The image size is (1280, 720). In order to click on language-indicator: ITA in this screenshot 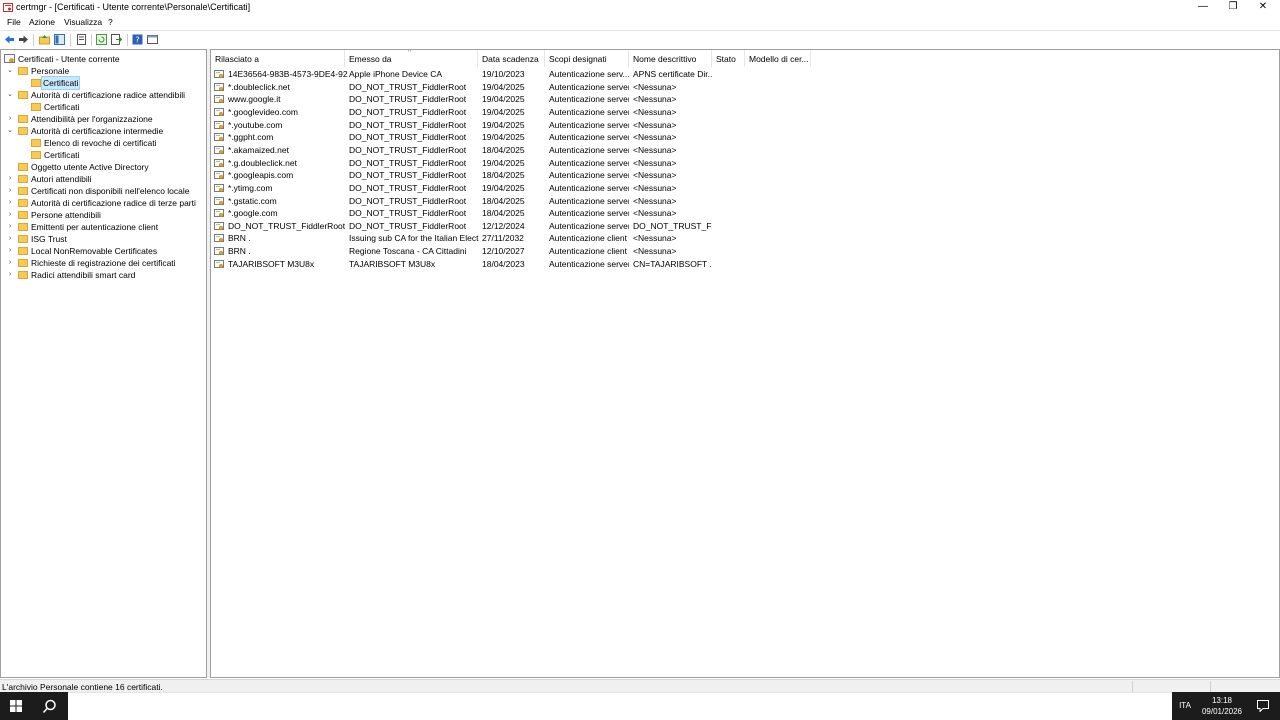, I will do `click(1185, 706)`.